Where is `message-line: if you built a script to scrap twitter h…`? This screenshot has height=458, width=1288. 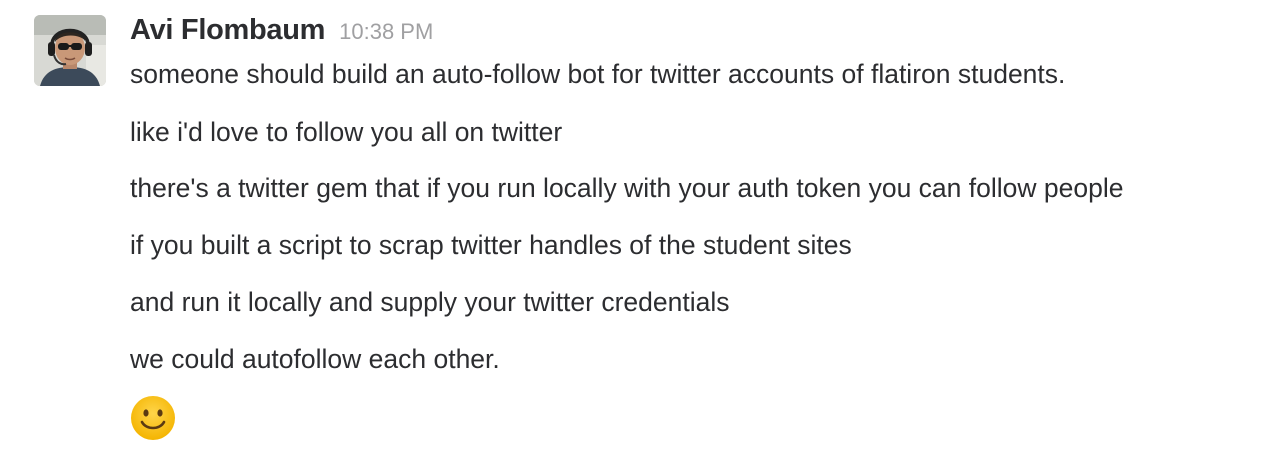
message-line: if you built a script to scrap twitter h… is located at coordinates (491, 245).